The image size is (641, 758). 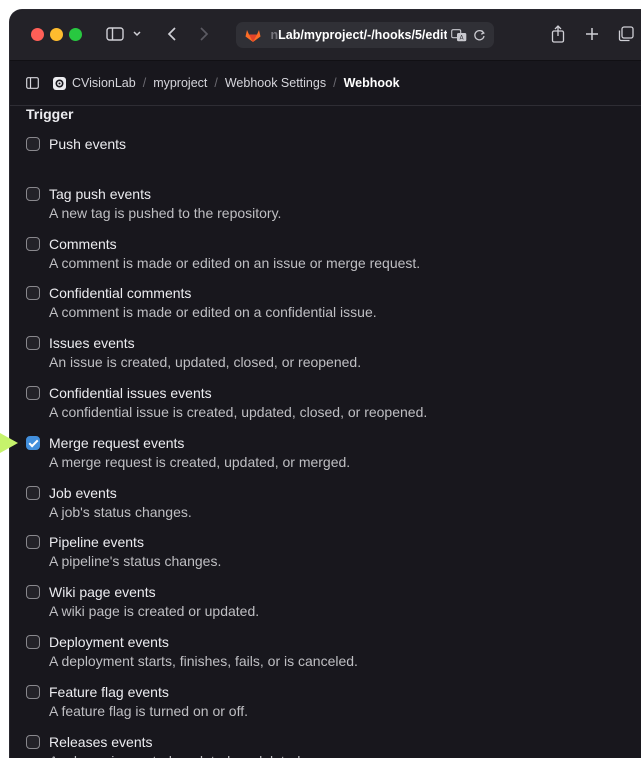 What do you see at coordinates (9, 442) in the screenshot?
I see `pointer-arrow-icon` at bounding box center [9, 442].